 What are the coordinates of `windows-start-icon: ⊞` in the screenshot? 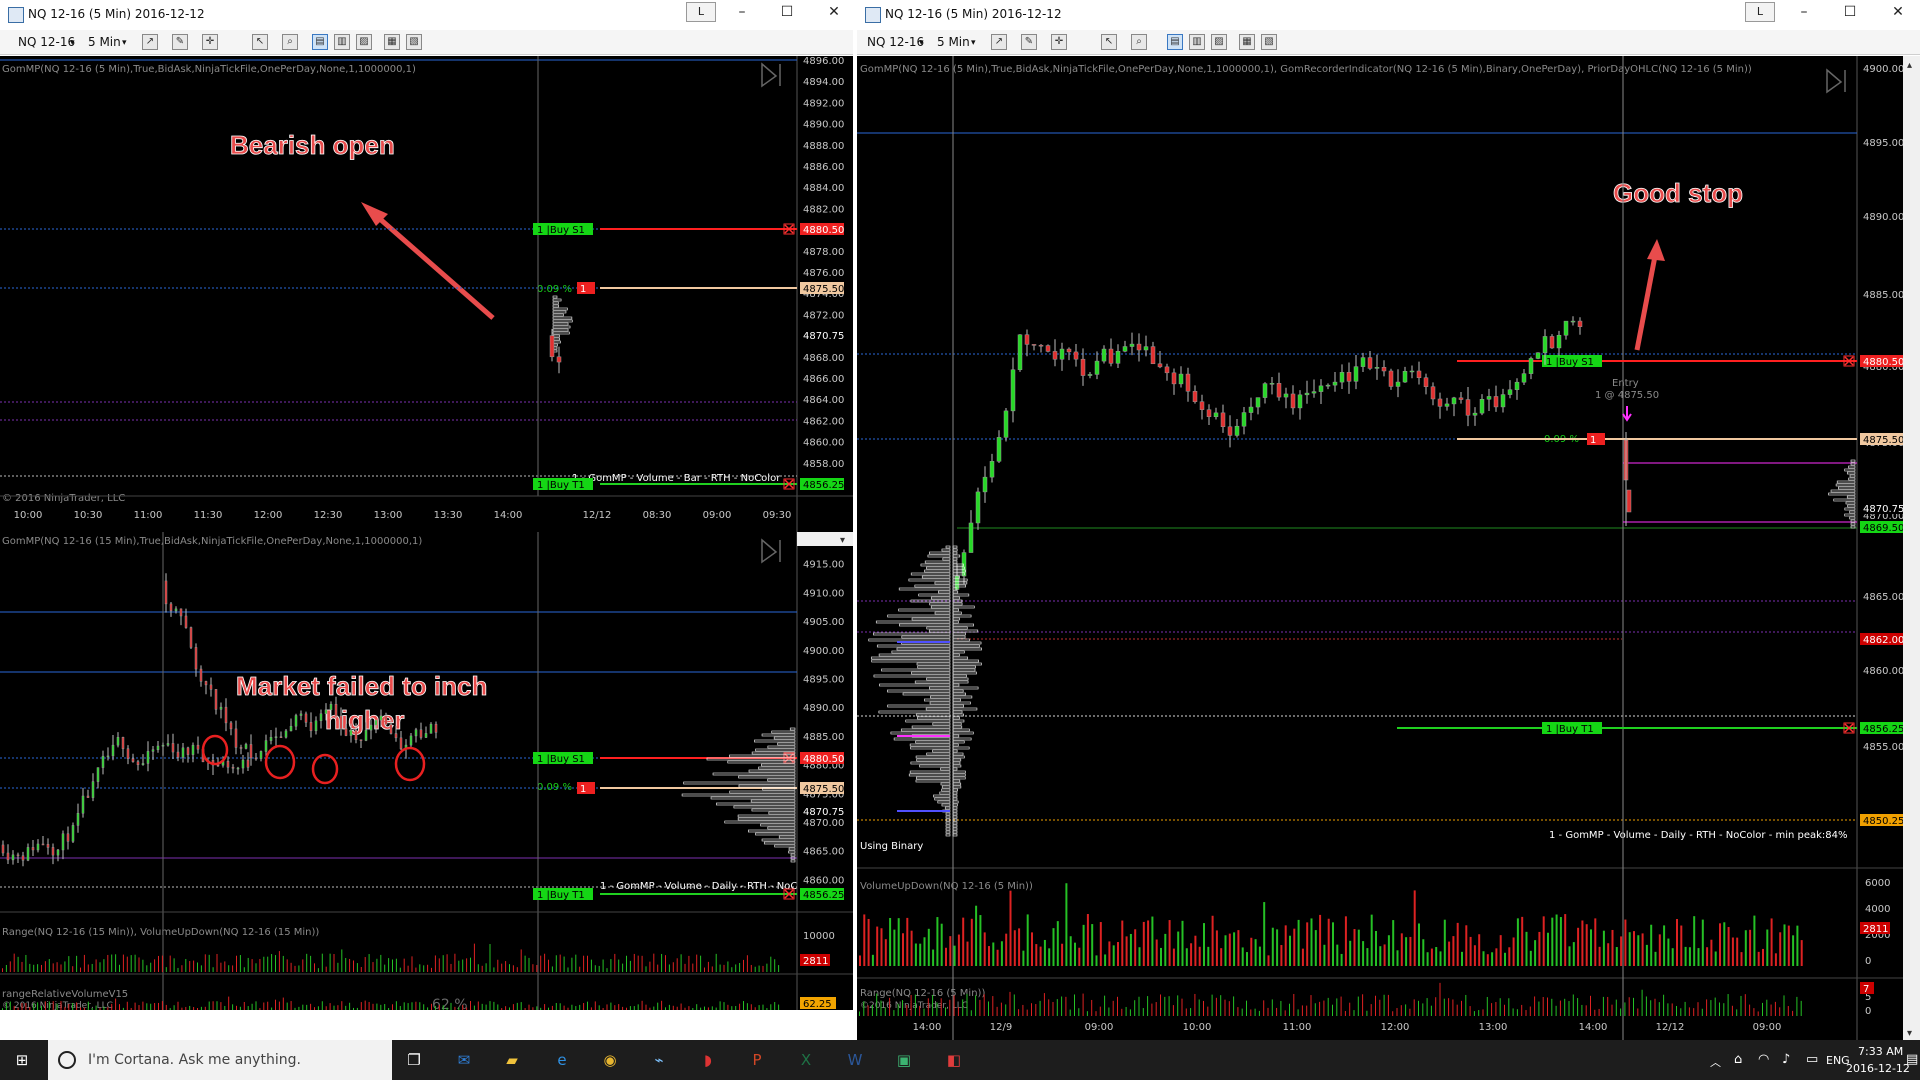 It's located at (22, 1060).